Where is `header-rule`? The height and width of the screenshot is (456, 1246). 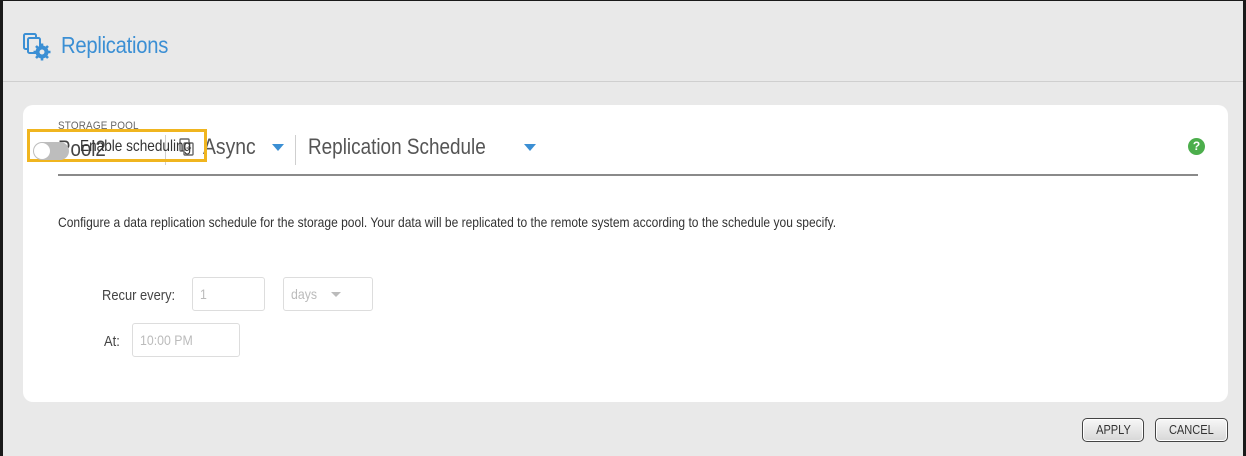
header-rule is located at coordinates (628, 175).